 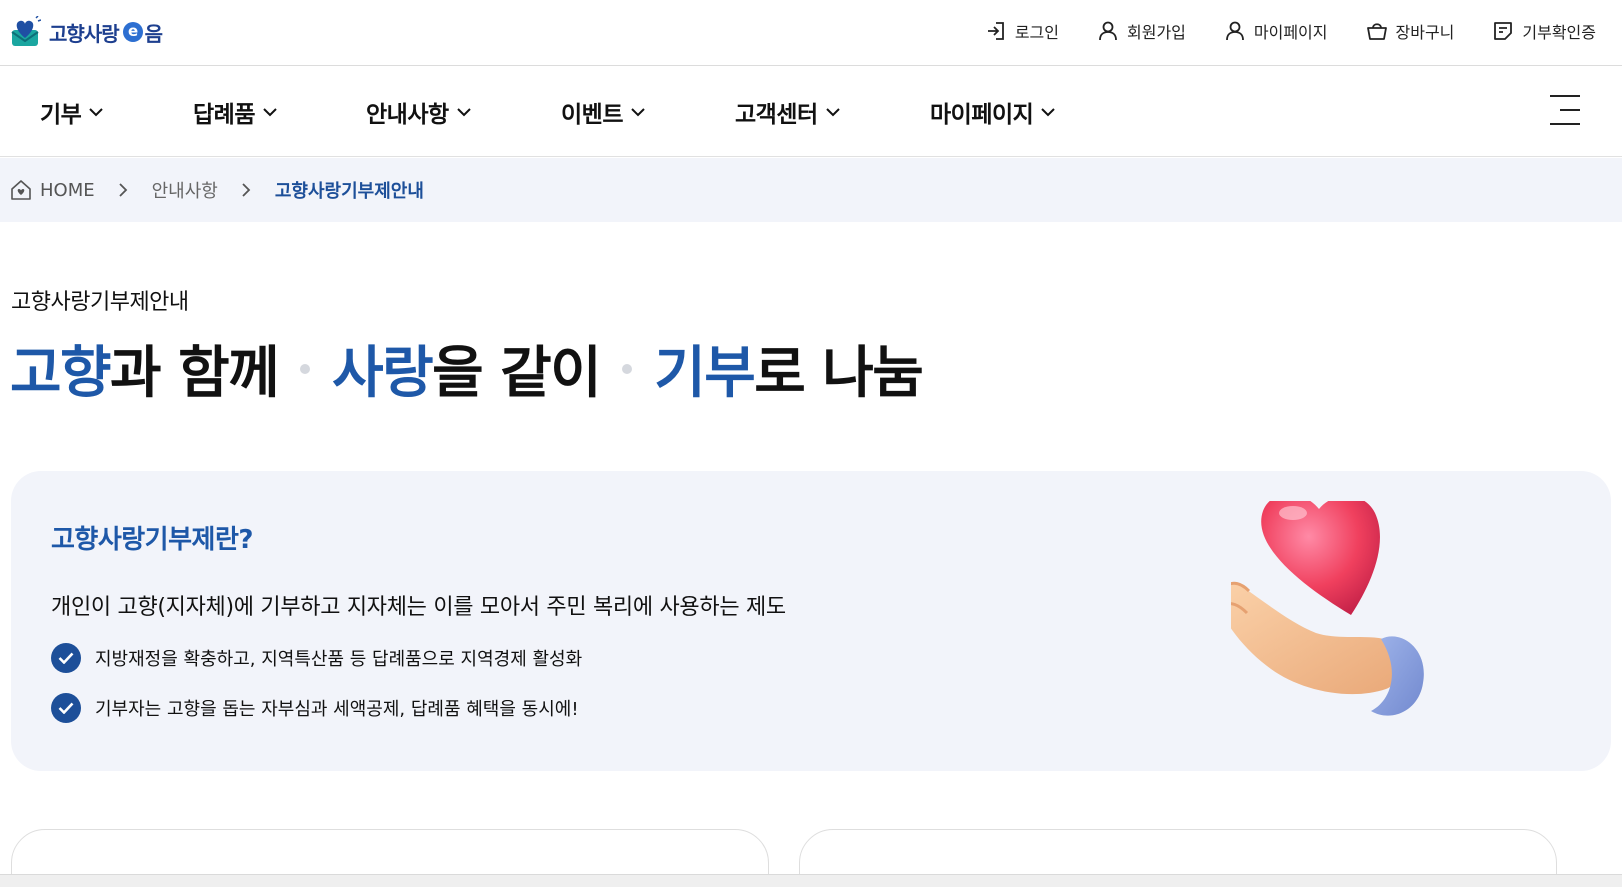 I want to click on breadcrumb-home: HOME, so click(x=52, y=190).